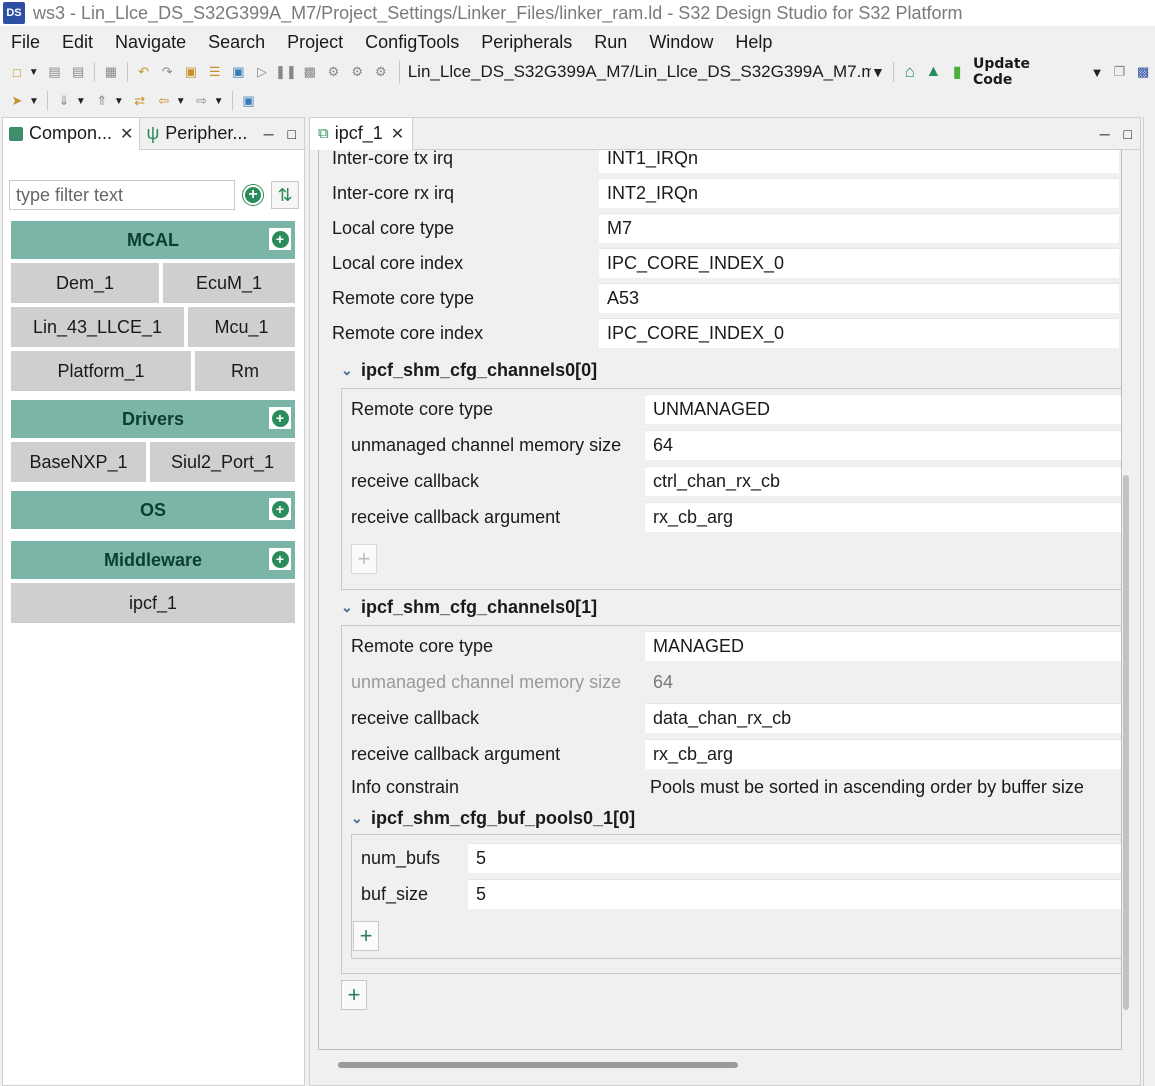 The height and width of the screenshot is (1086, 1155). What do you see at coordinates (362, 133) in the screenshot?
I see `tab-ipcf: ⧉ ipcf_1 ✕` at bounding box center [362, 133].